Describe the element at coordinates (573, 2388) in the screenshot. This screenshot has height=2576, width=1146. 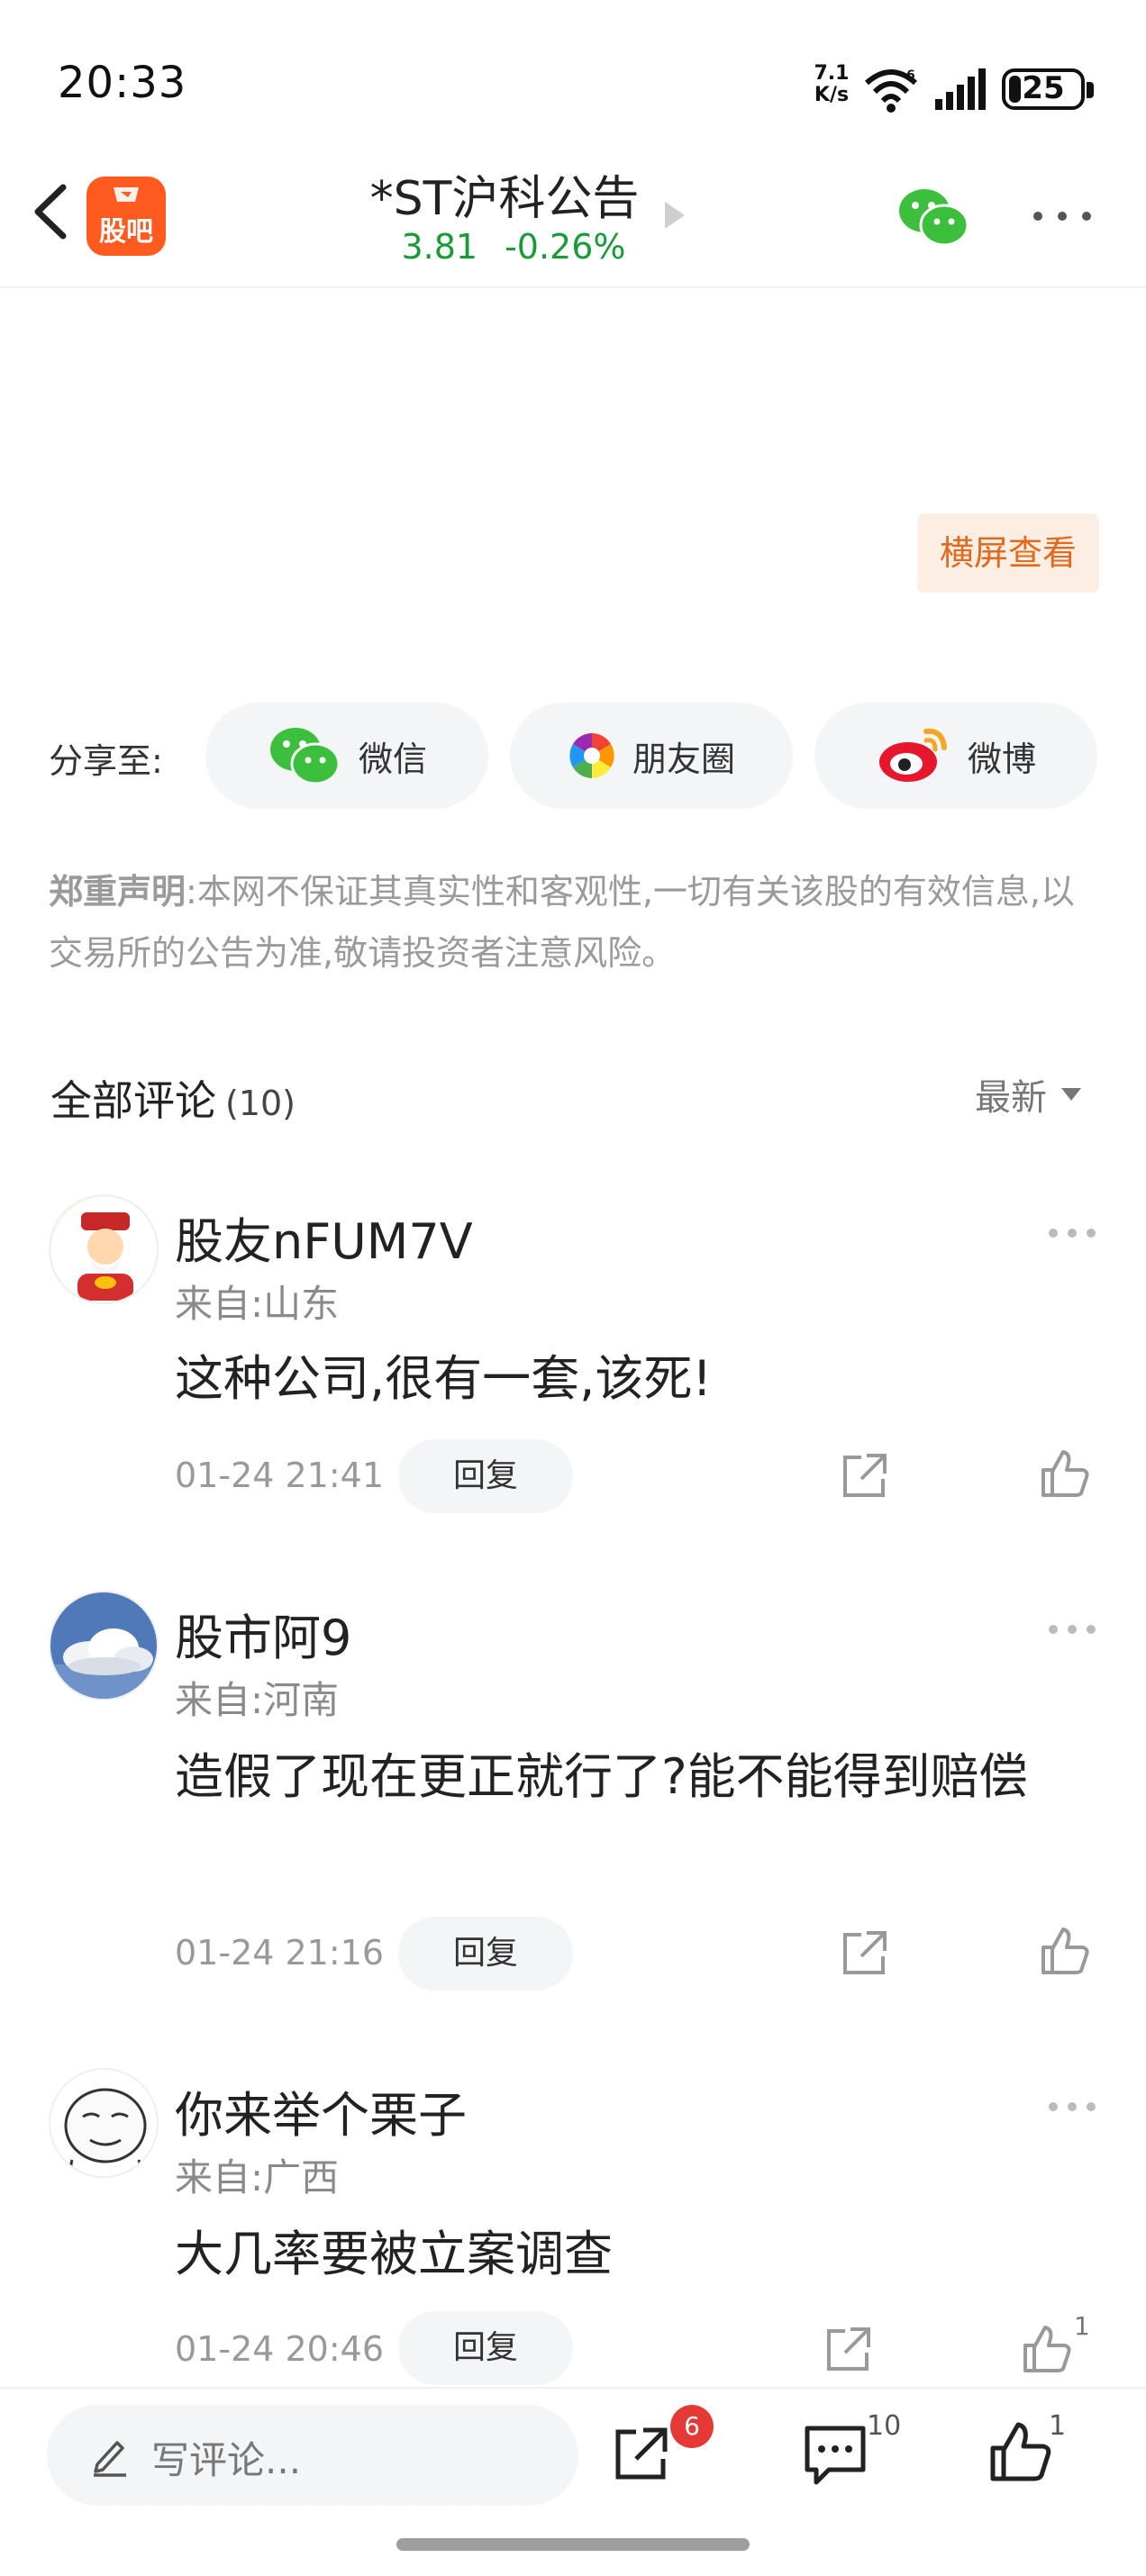
I see `bottom-divider` at that location.